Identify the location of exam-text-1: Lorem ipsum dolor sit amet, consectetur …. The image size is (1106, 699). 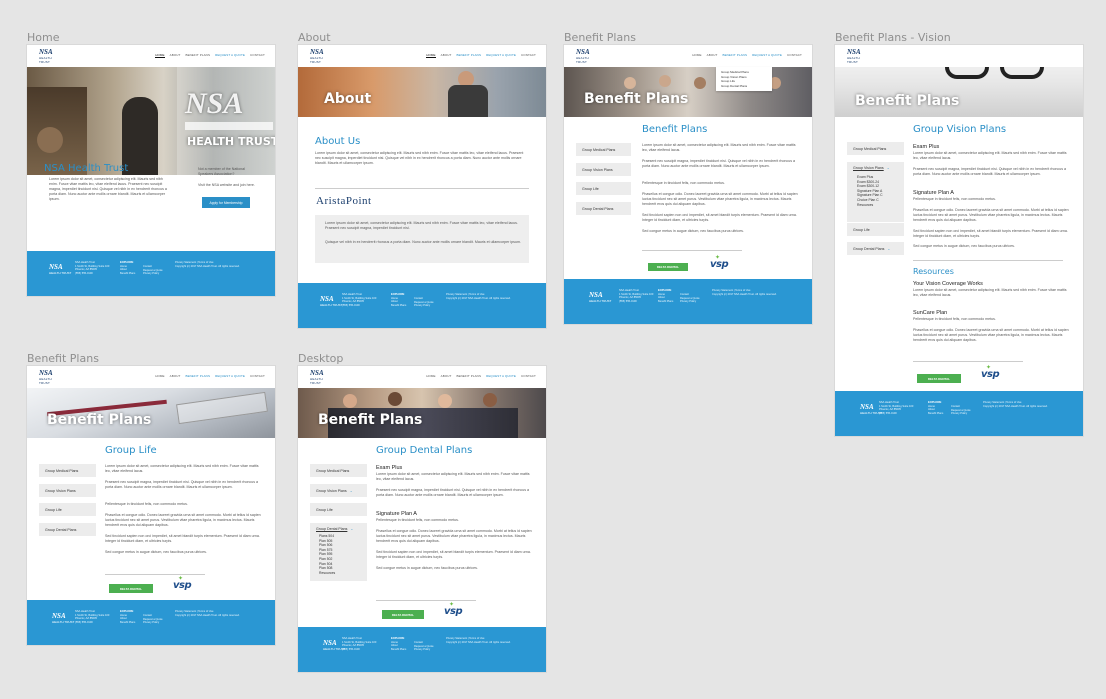
(990, 155).